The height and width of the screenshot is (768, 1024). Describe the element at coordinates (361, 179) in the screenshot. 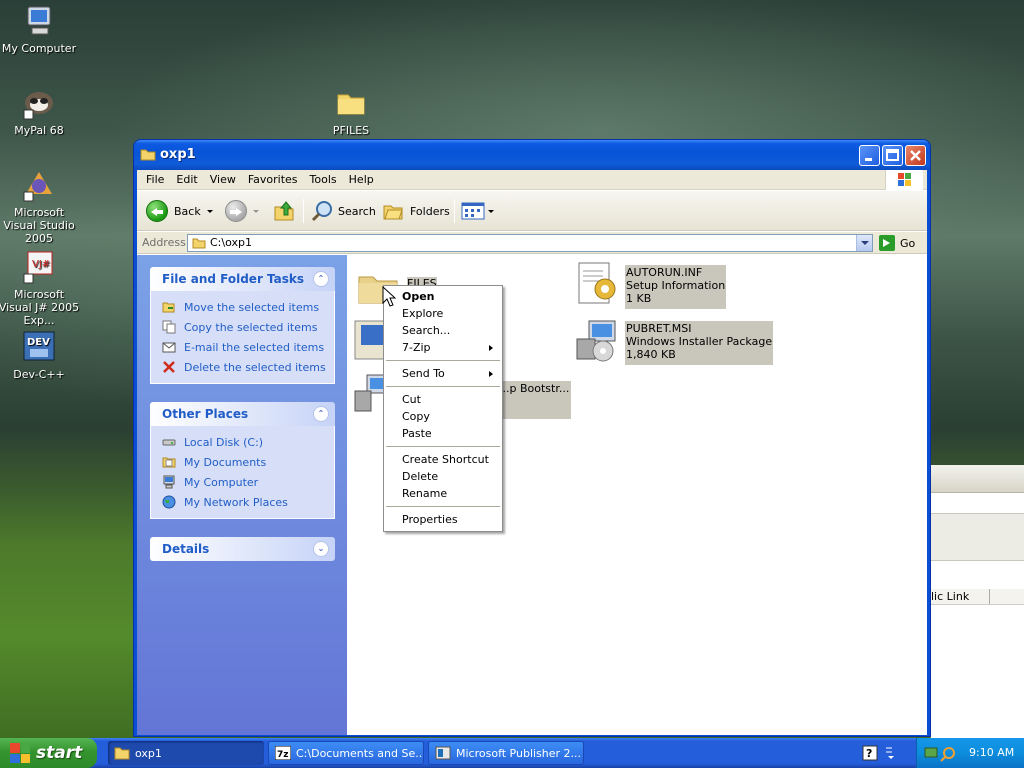

I see `menu-help: Help` at that location.